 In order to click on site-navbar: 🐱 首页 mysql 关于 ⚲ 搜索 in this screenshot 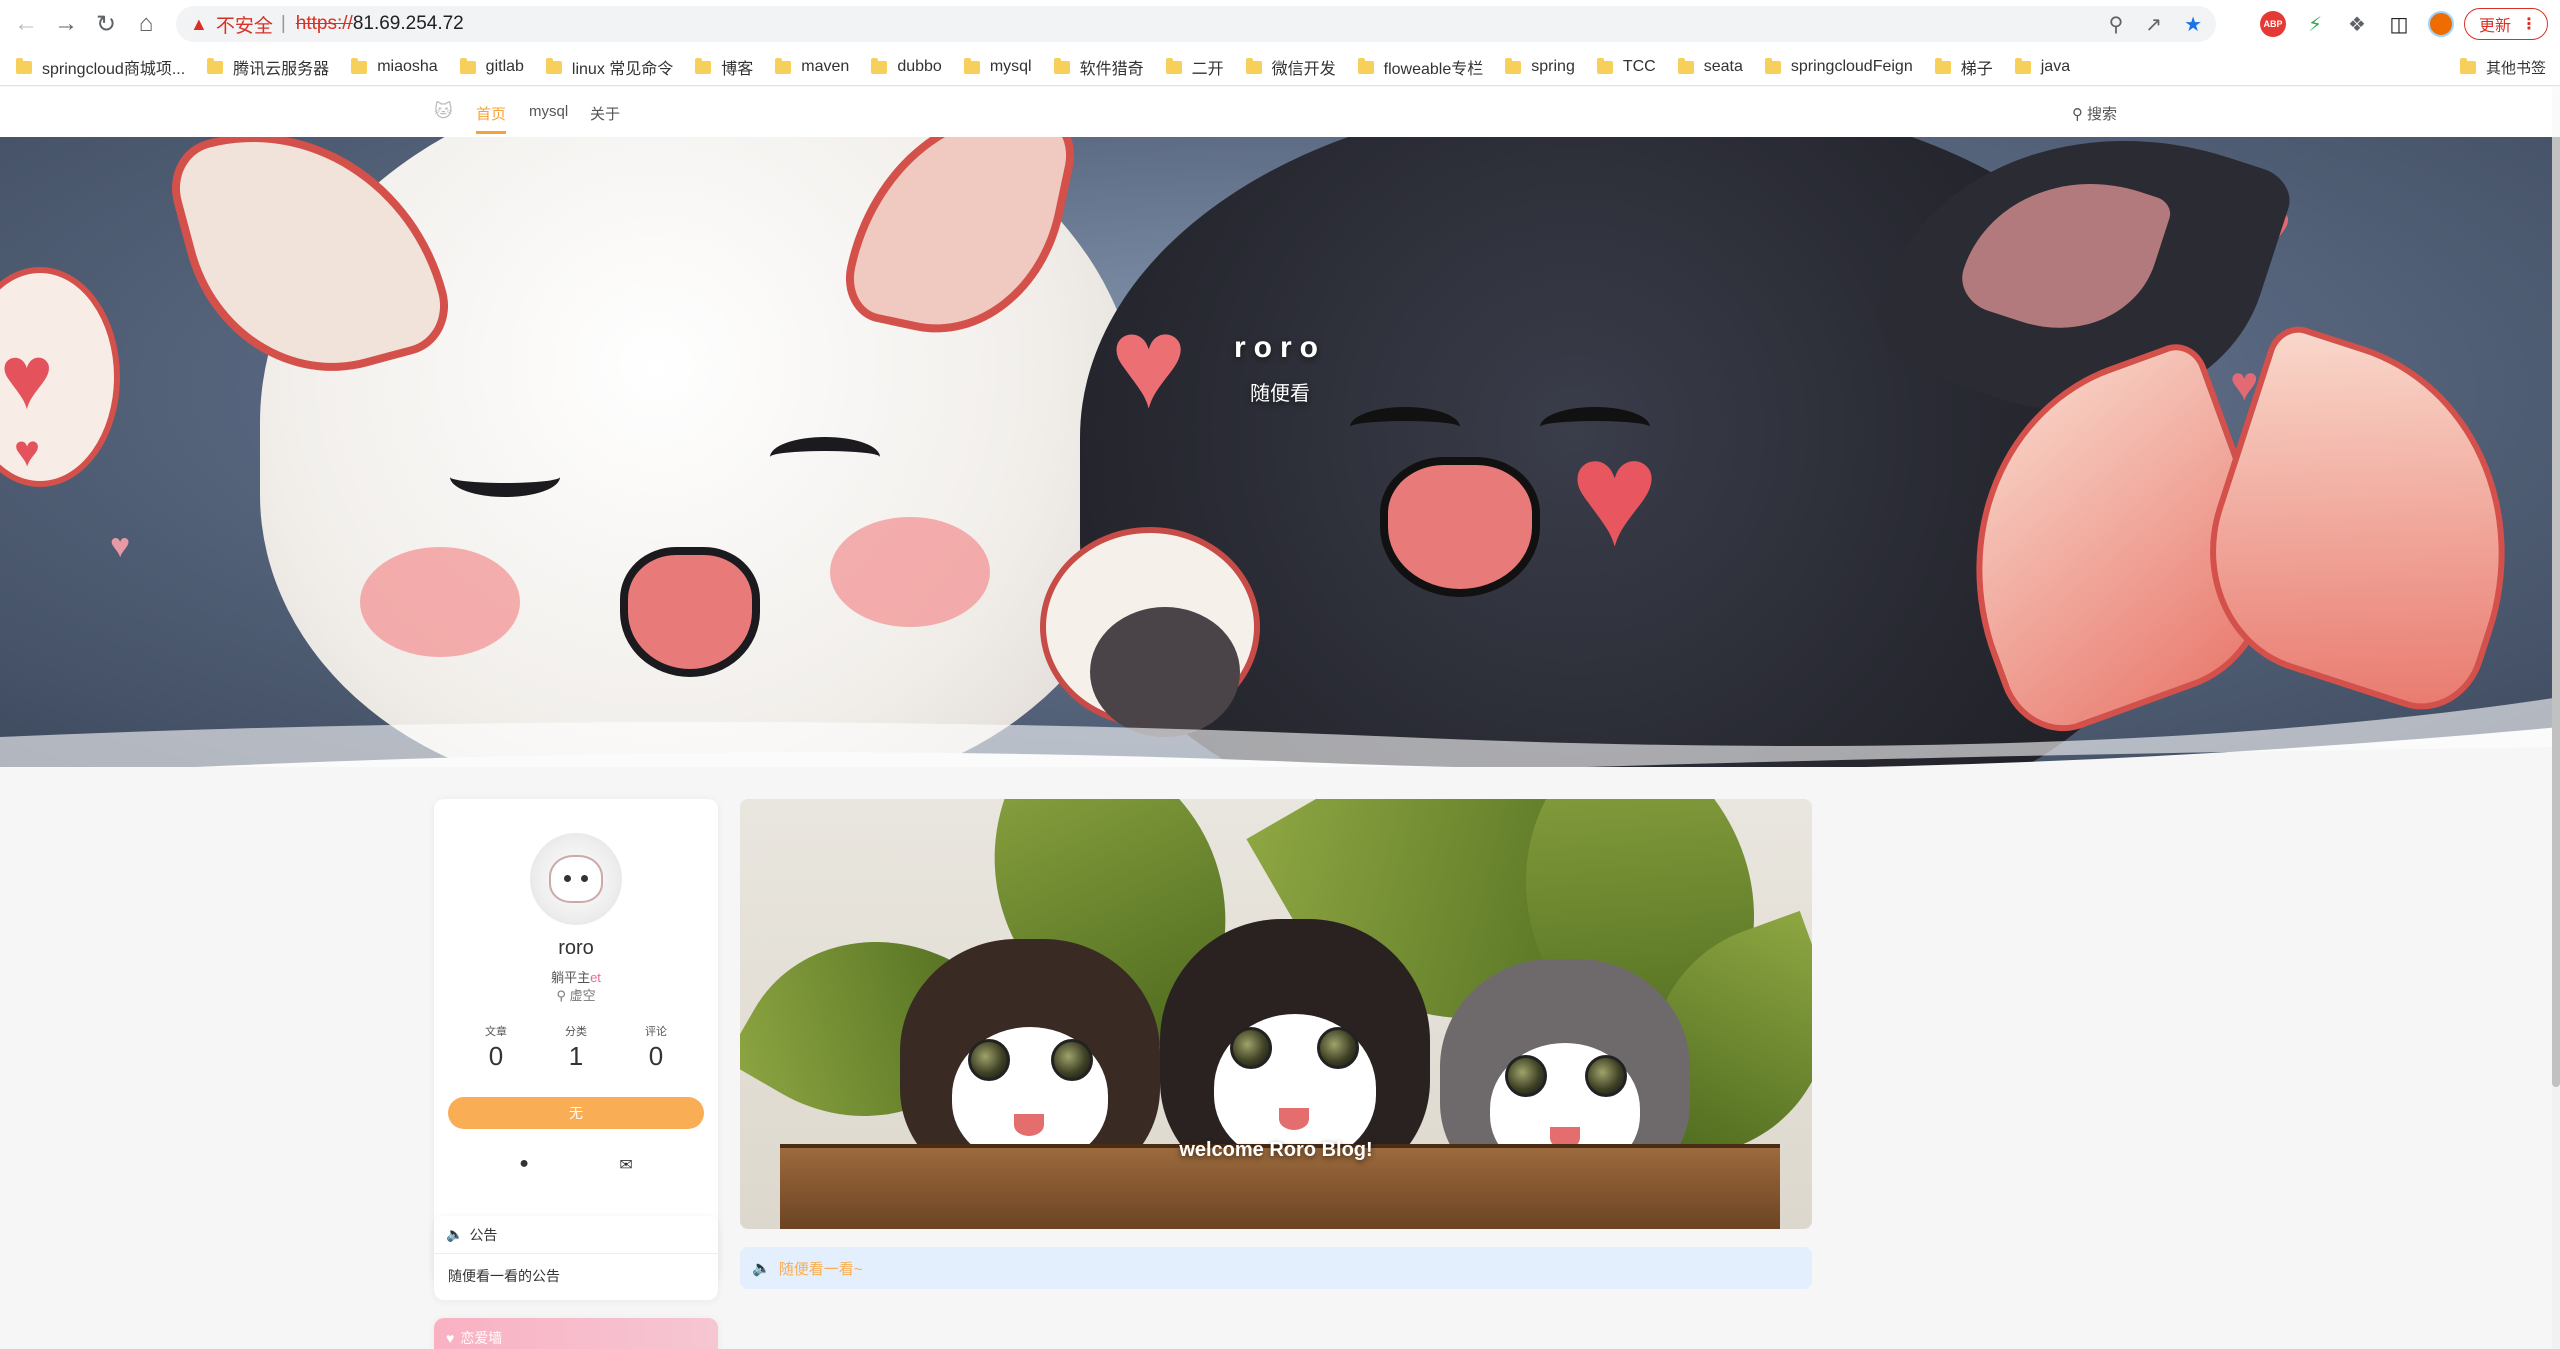, I will do `click(1280, 112)`.